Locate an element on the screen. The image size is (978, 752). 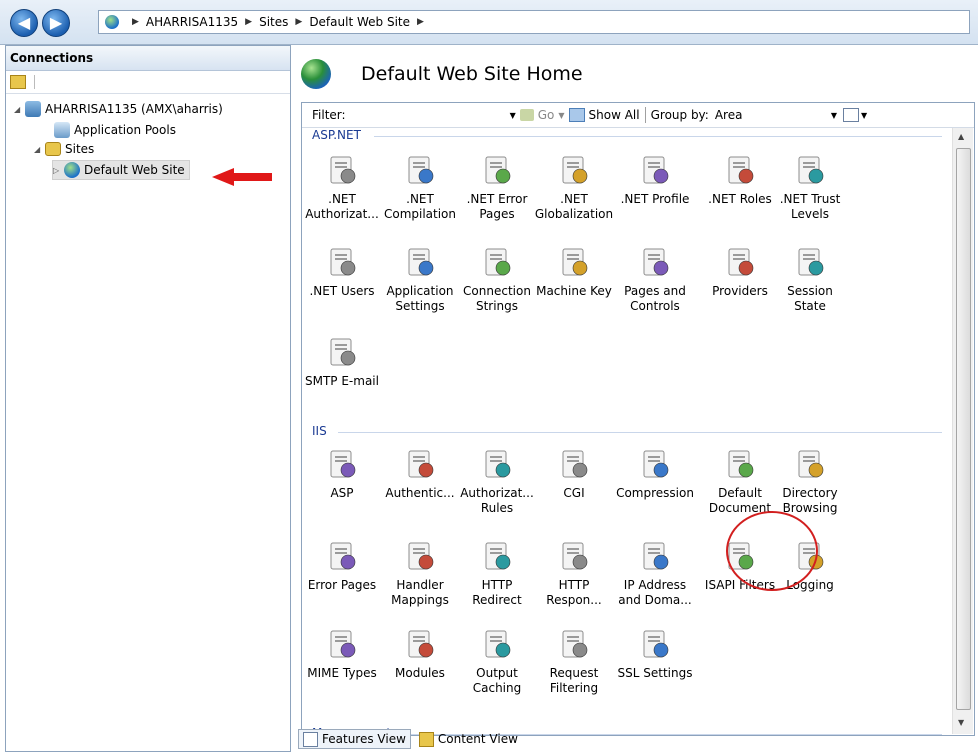
filter-label: Filter: is located at coordinates (329, 115).